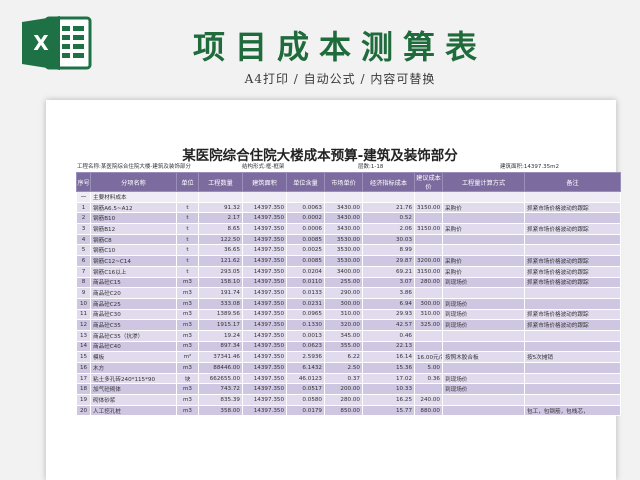  I want to click on market-price-cell: 850.00, so click(343, 410).